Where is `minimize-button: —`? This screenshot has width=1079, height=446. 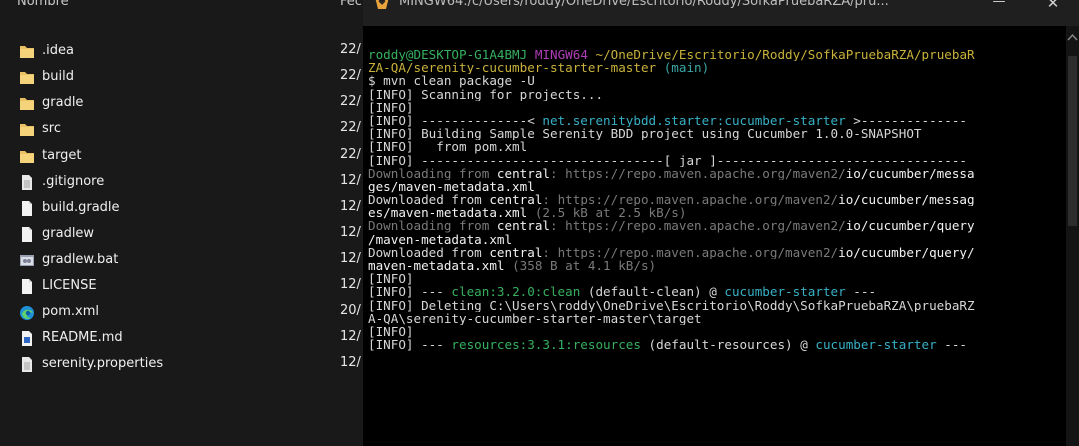 minimize-button: — is located at coordinates (999, 6).